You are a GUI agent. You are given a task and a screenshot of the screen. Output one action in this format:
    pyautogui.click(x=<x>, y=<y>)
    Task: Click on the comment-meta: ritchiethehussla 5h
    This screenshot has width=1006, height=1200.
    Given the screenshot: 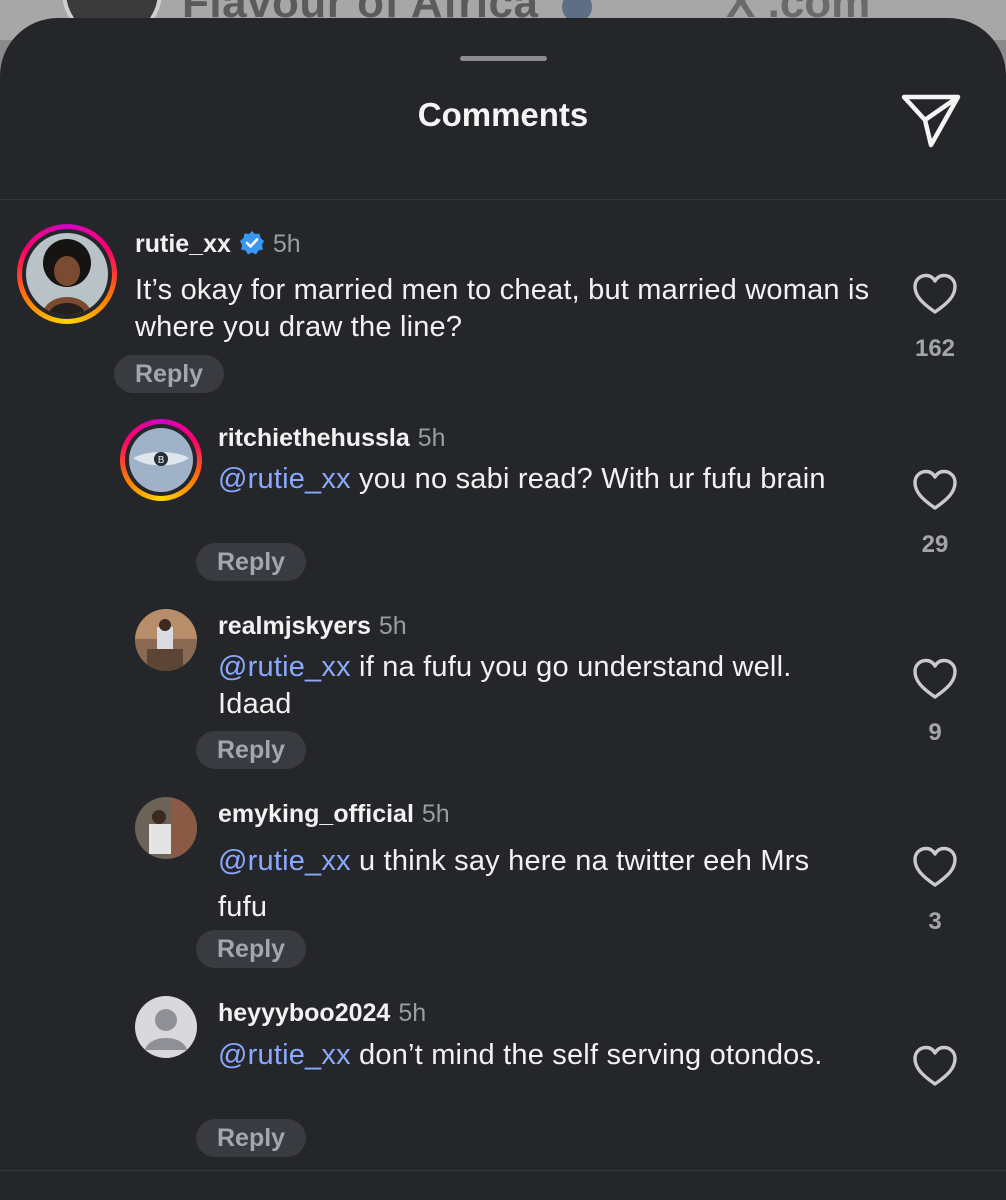 What is the action you would take?
    pyautogui.click(x=332, y=438)
    